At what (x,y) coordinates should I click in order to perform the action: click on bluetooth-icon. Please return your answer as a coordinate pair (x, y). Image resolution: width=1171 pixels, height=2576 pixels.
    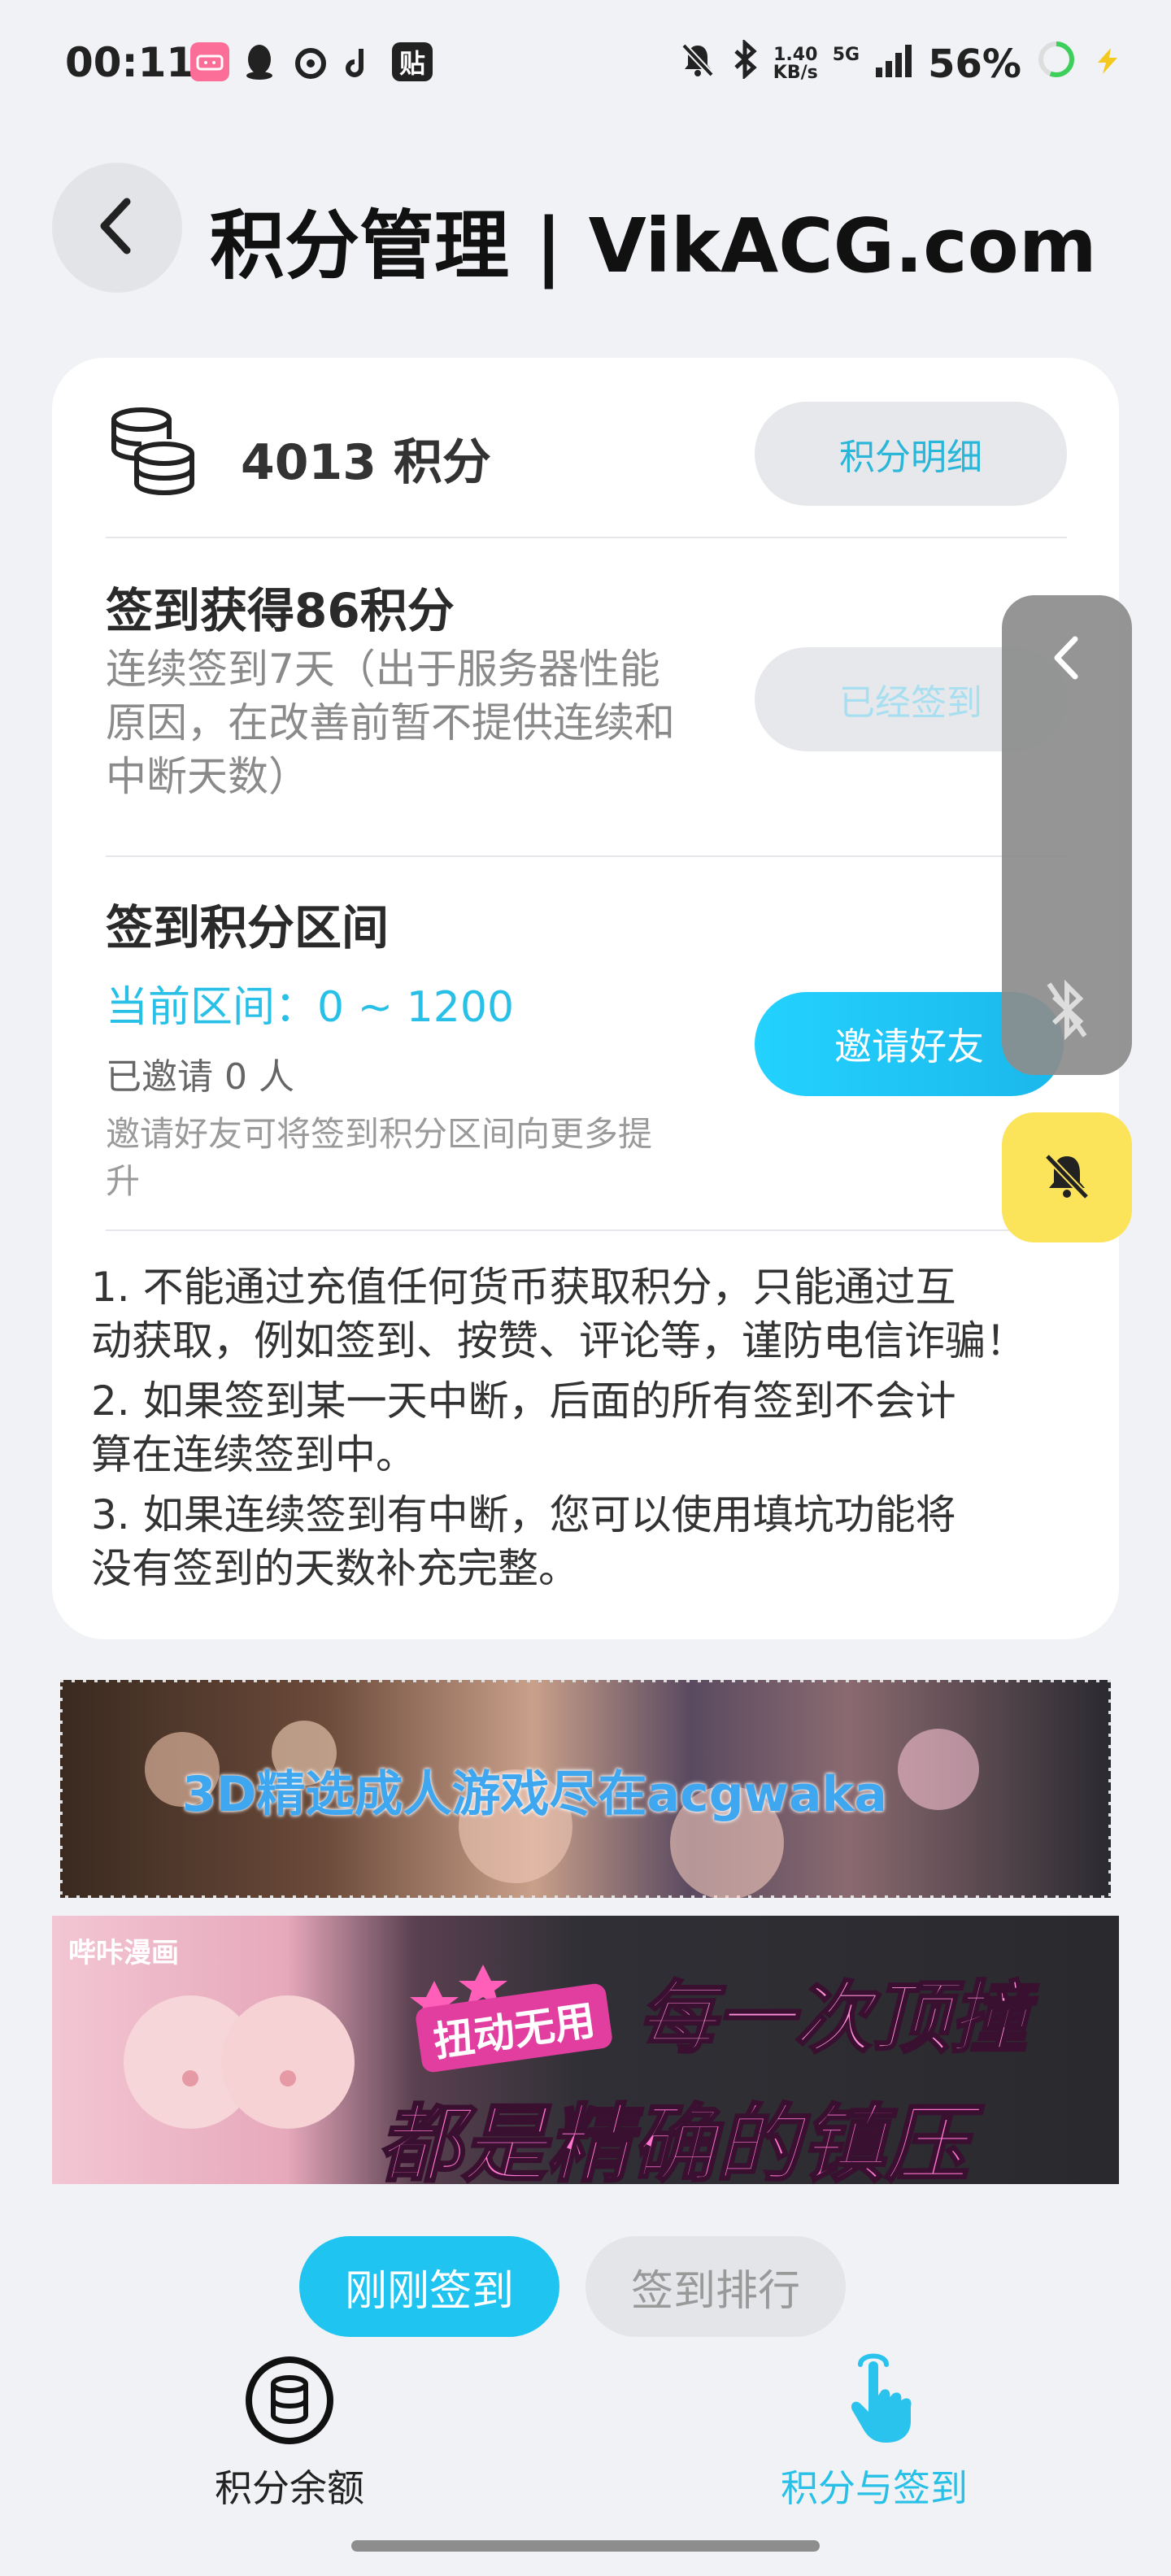
    Looking at the image, I should click on (745, 64).